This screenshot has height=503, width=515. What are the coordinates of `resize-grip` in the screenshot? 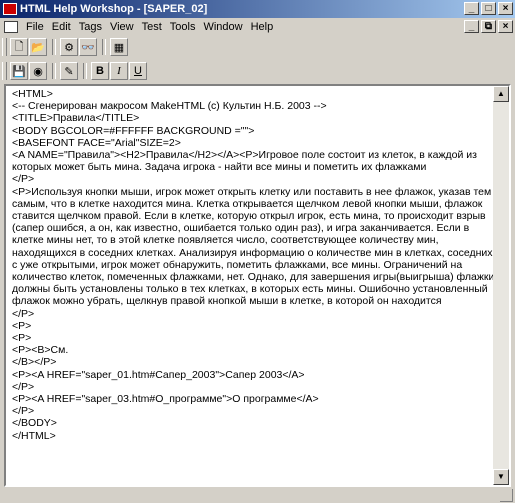 It's located at (506, 495).